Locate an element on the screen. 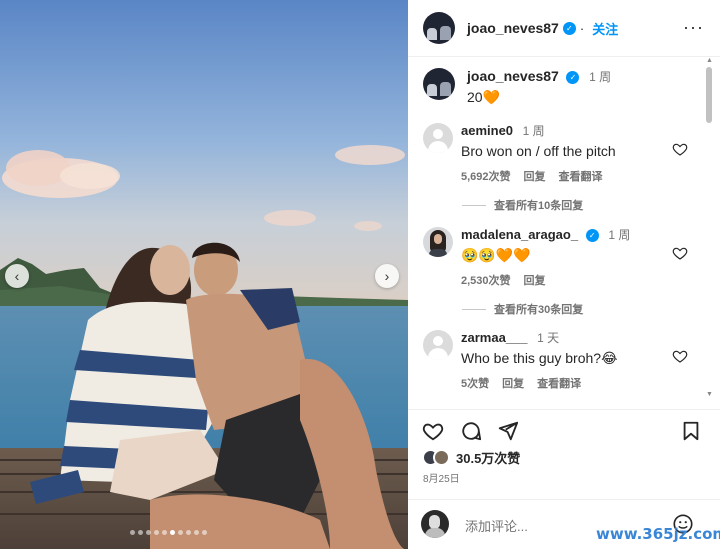 Image resolution: width=720 pixels, height=549 pixels. scrollbar-thumb is located at coordinates (709, 95).